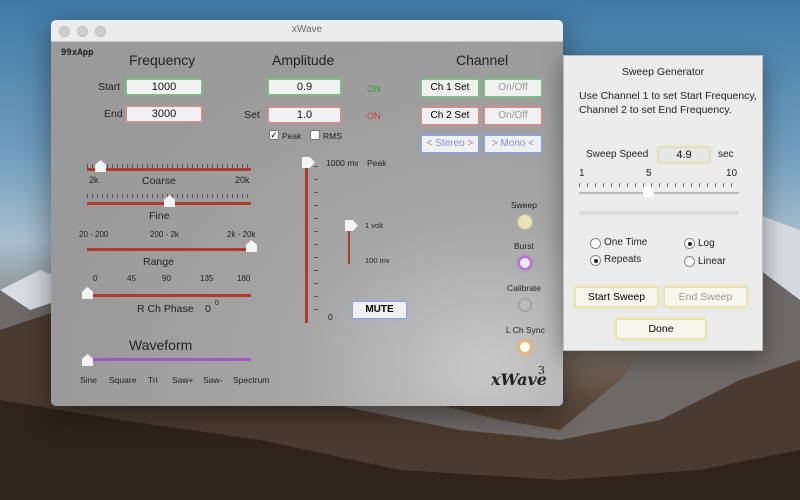  What do you see at coordinates (158, 262) in the screenshot?
I see `range-label: Range` at bounding box center [158, 262].